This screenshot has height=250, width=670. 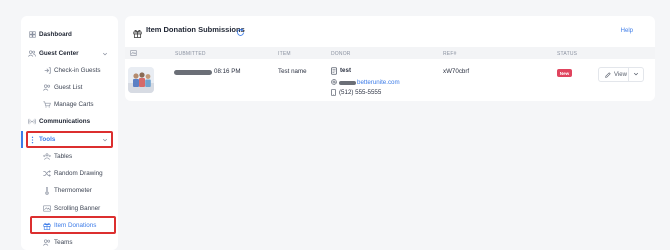 What do you see at coordinates (74, 104) in the screenshot?
I see `sidebar-item-label: Manage Carts` at bounding box center [74, 104].